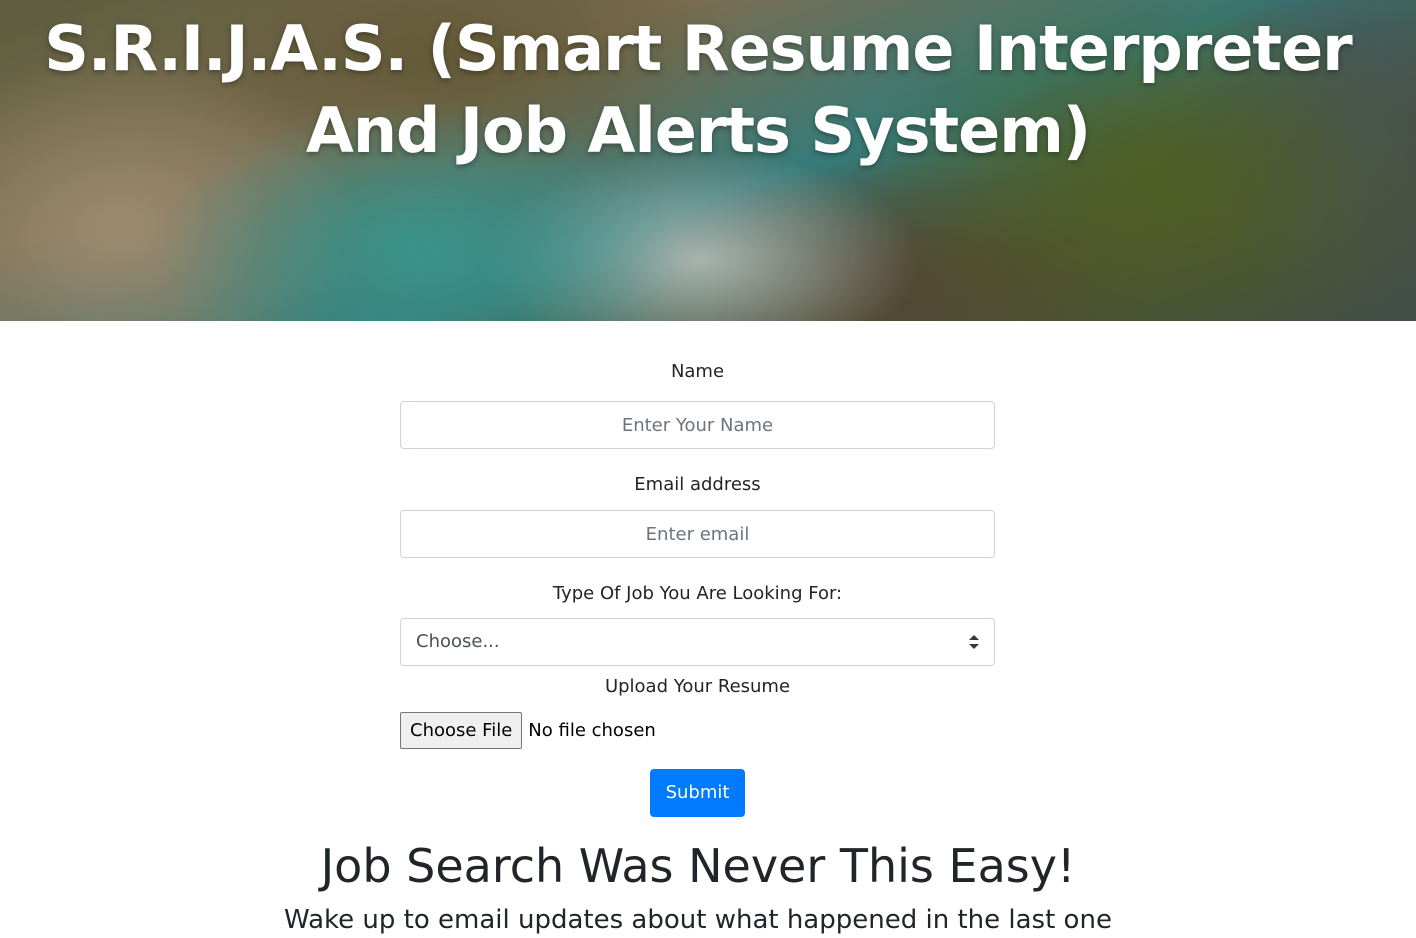 The image size is (1416, 938). I want to click on select-arrows-icon, so click(974, 642).